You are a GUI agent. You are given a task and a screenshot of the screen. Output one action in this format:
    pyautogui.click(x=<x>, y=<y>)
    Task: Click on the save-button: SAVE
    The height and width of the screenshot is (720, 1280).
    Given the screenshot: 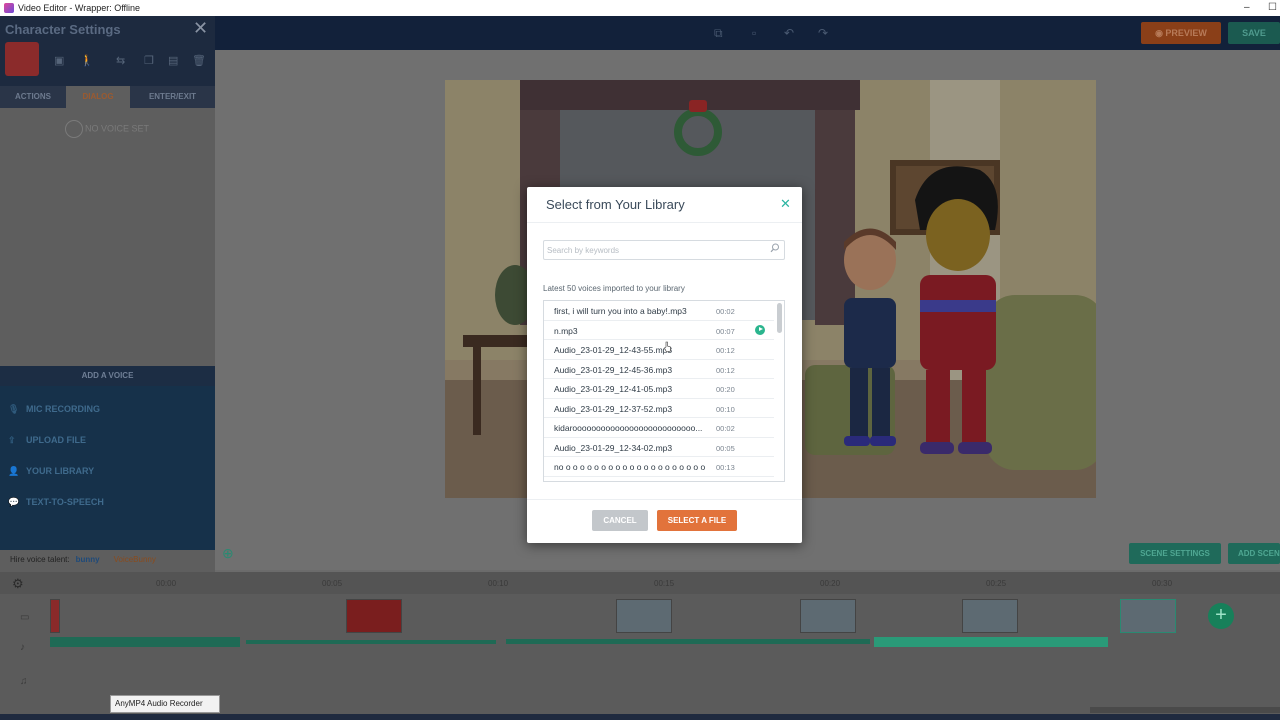 What is the action you would take?
    pyautogui.click(x=1254, y=33)
    